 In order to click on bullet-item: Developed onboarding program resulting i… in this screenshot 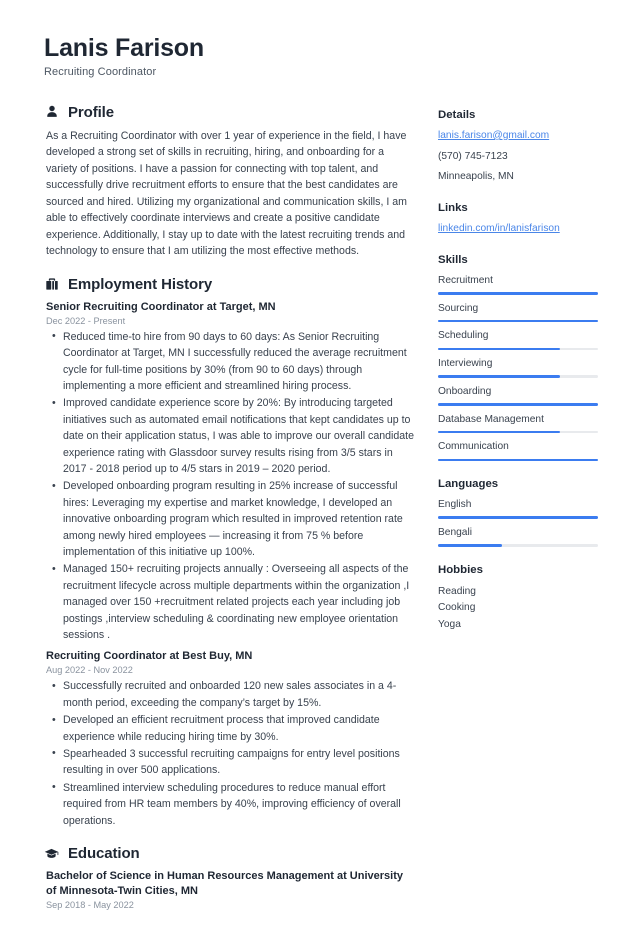, I will do `click(234, 519)`.